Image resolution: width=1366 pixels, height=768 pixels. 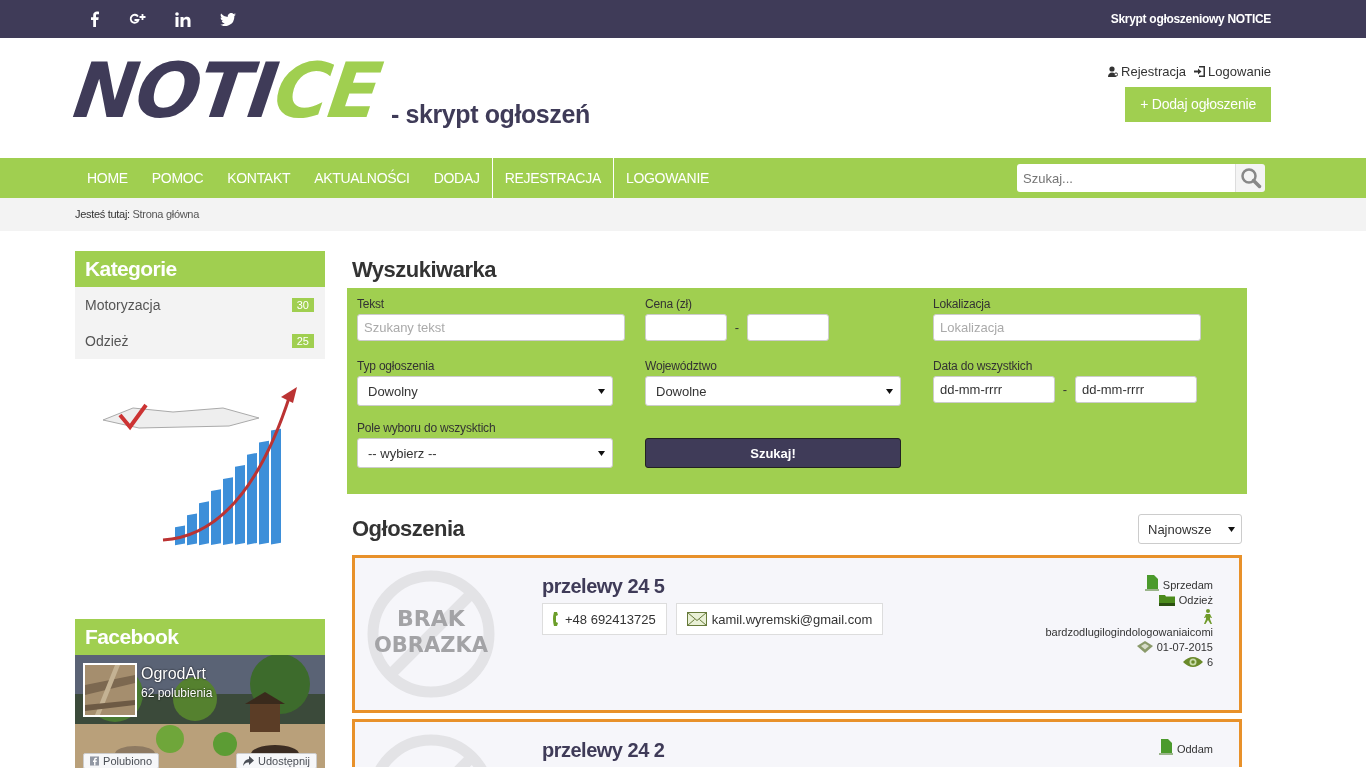 I want to click on sort-dropdown: Najnowsze, so click(x=1190, y=529).